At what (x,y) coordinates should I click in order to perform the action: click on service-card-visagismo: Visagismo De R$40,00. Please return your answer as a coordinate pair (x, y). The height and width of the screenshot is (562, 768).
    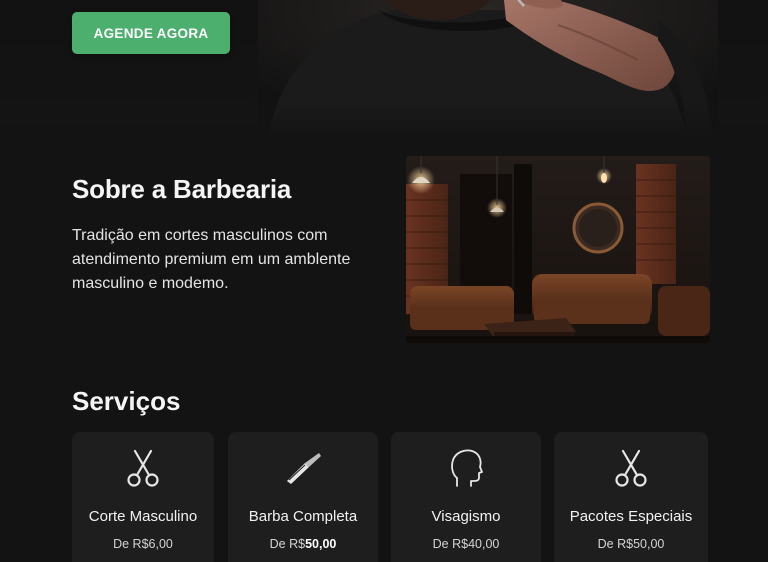
    Looking at the image, I should click on (466, 497).